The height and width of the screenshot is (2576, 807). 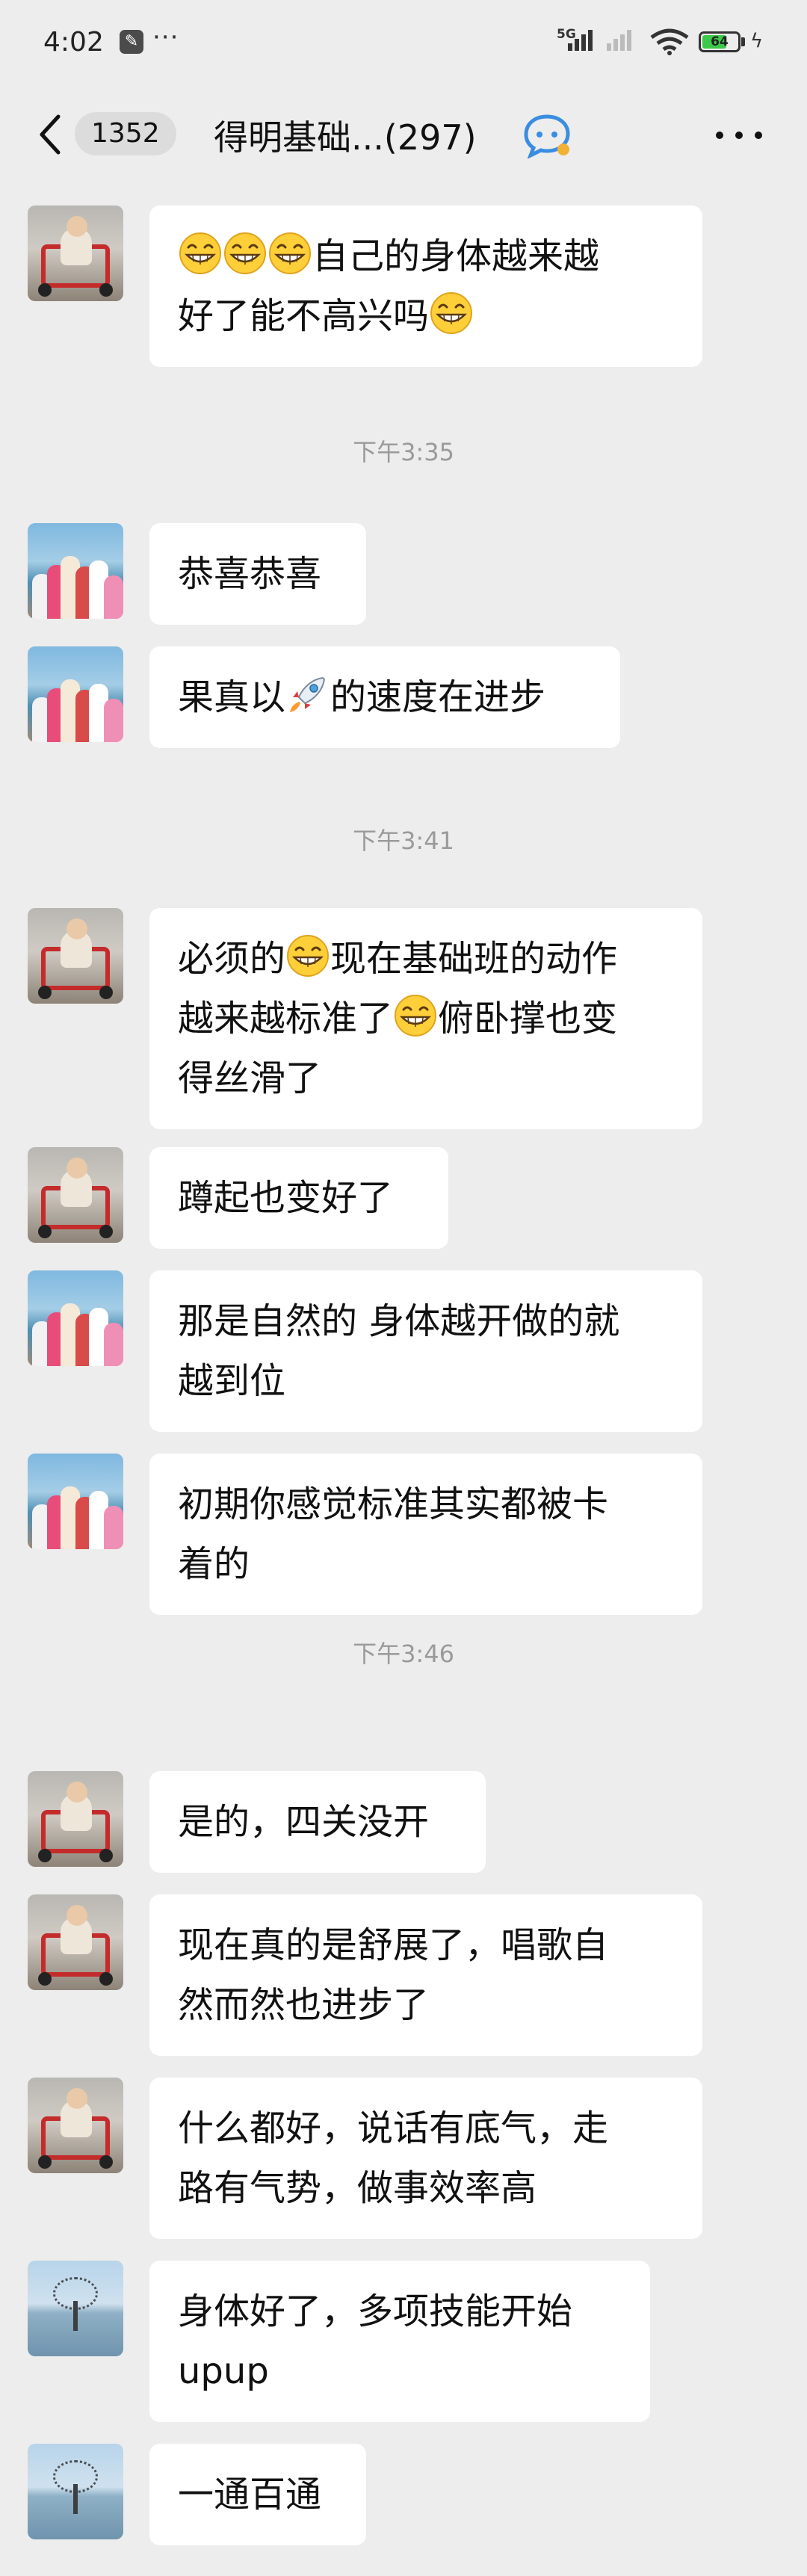 What do you see at coordinates (376, 2341) in the screenshot?
I see `message-text: 身体好了，多项技能开始 upup` at bounding box center [376, 2341].